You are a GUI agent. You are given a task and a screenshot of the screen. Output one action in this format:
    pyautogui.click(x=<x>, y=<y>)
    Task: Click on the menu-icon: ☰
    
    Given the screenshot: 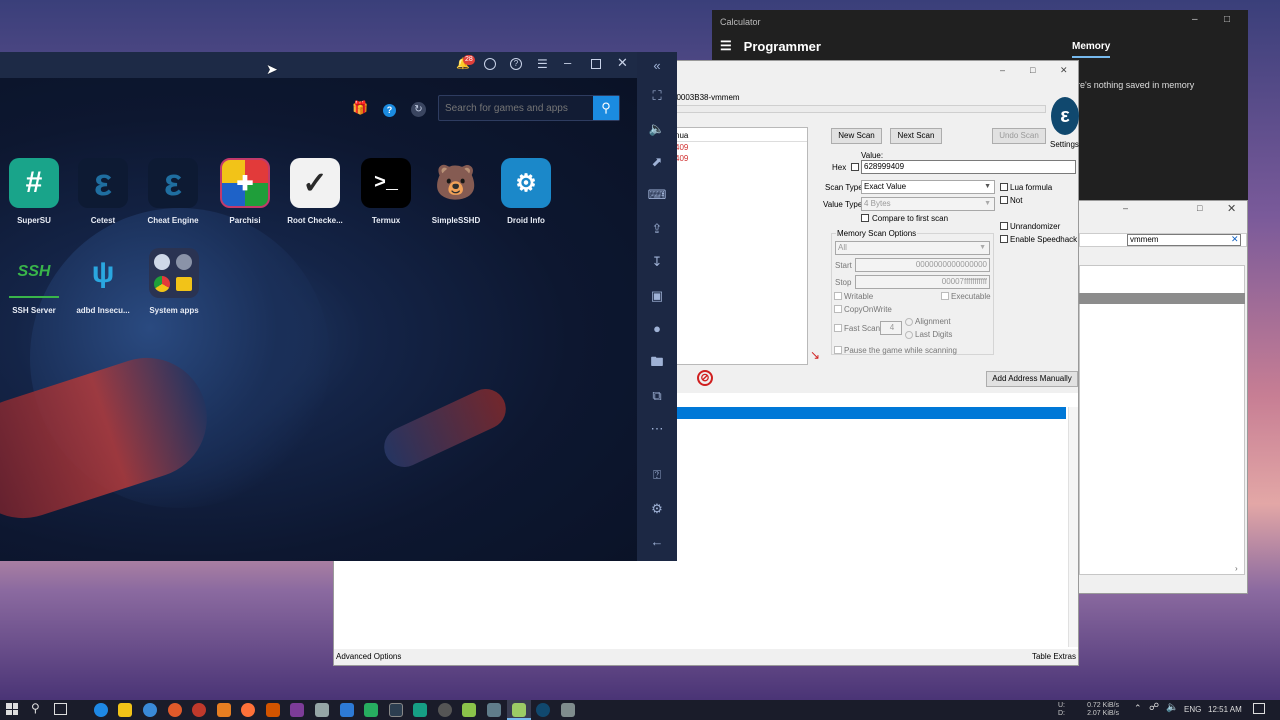 What is the action you would take?
    pyautogui.click(x=542, y=64)
    